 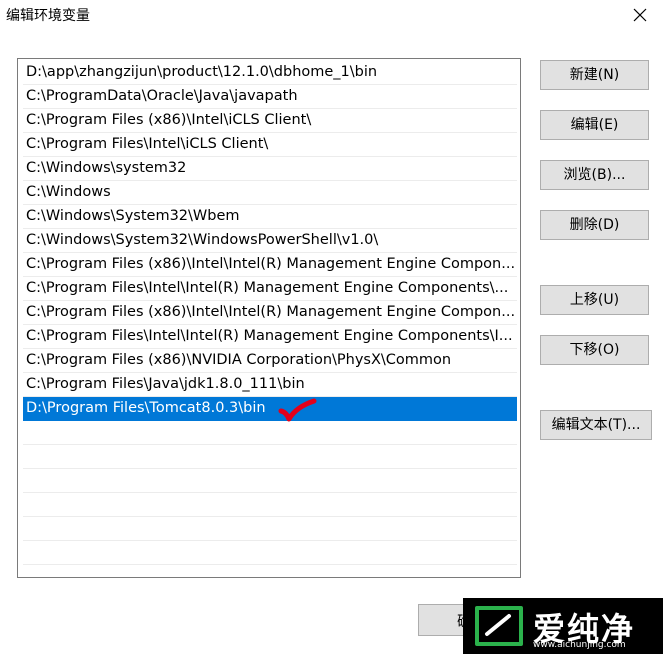 I want to click on brand-logo-icon, so click(x=499, y=626).